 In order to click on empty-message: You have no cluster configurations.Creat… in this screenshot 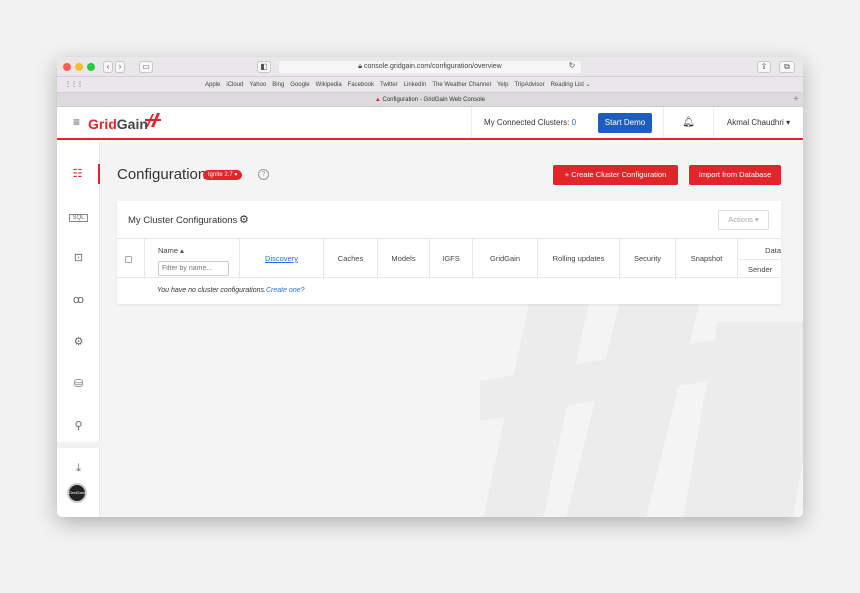, I will do `click(231, 290)`.